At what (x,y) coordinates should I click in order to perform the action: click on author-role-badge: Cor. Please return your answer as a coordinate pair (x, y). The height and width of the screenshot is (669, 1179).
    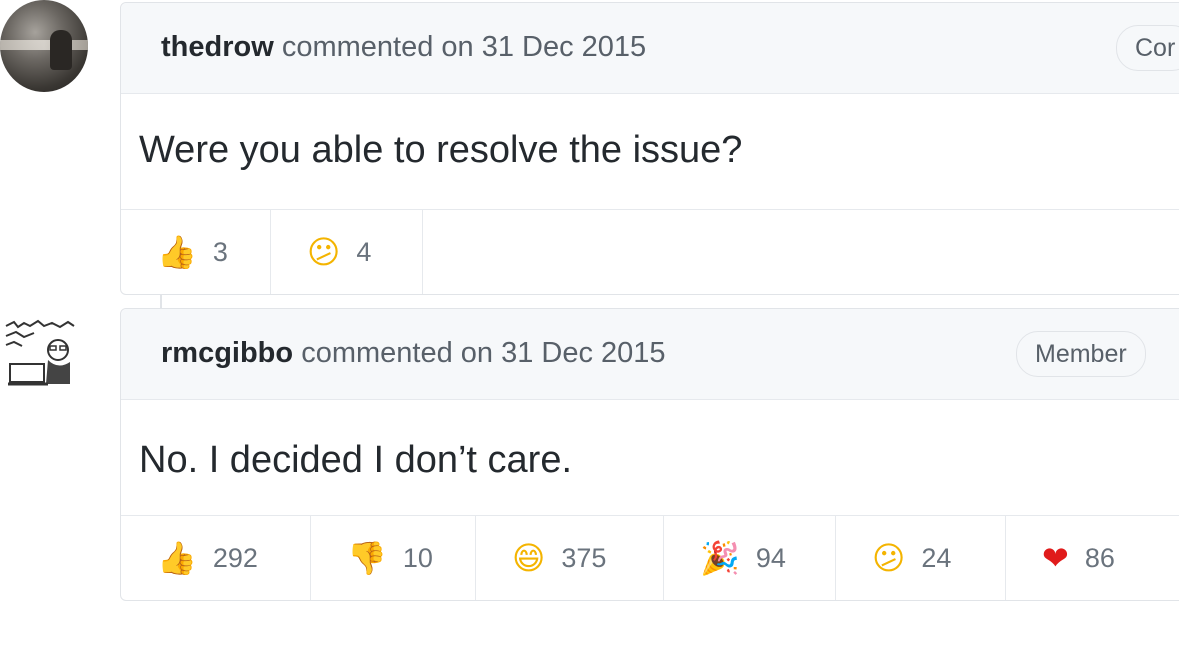
    Looking at the image, I should click on (1147, 48).